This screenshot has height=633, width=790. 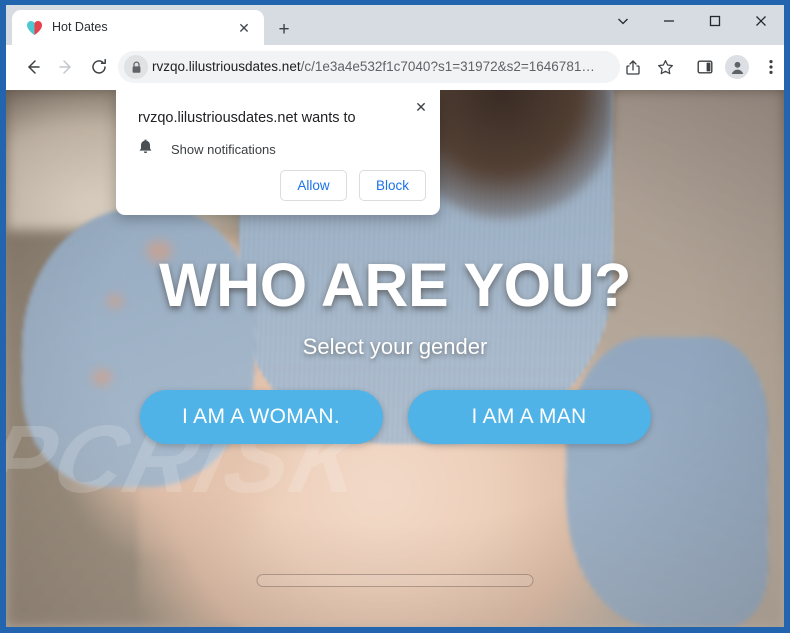 What do you see at coordinates (247, 118) in the screenshot?
I see `dialog-title: rvzqo.lilustriousdates.net wants to` at bounding box center [247, 118].